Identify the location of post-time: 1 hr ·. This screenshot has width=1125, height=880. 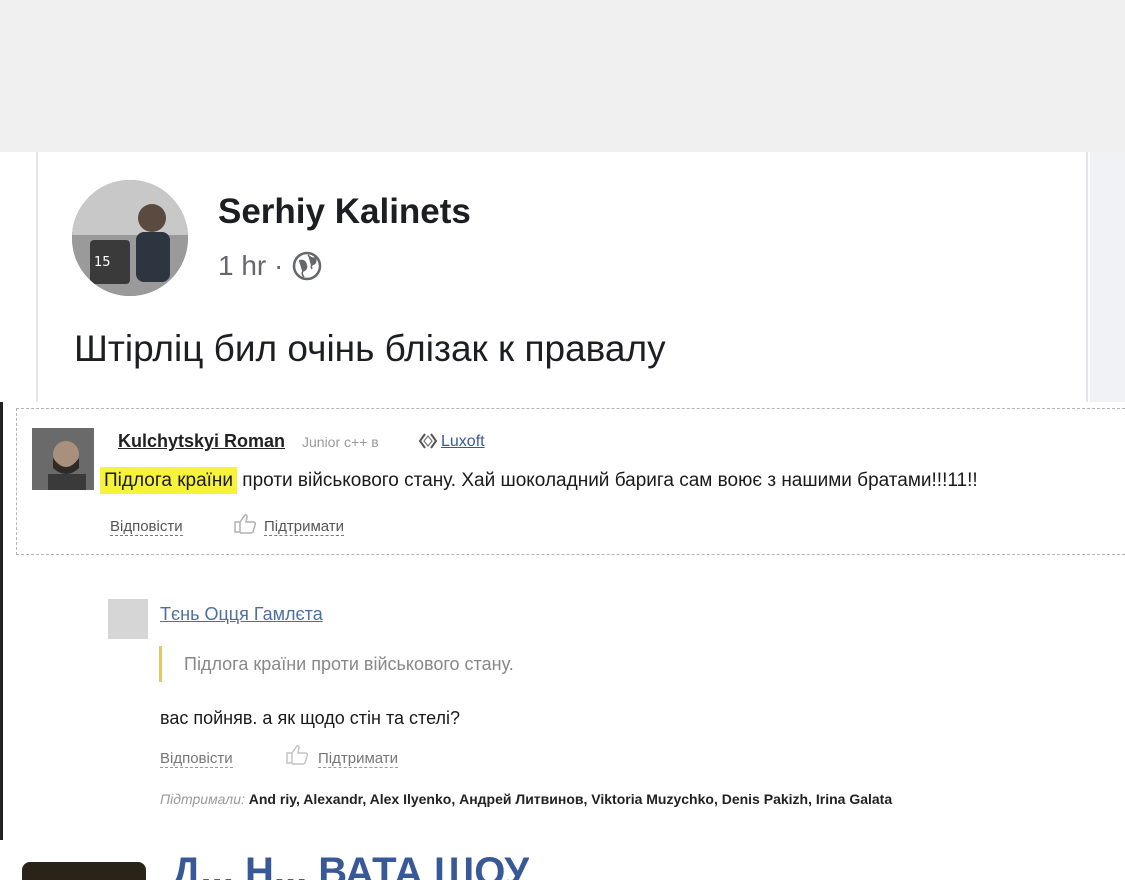
(250, 266).